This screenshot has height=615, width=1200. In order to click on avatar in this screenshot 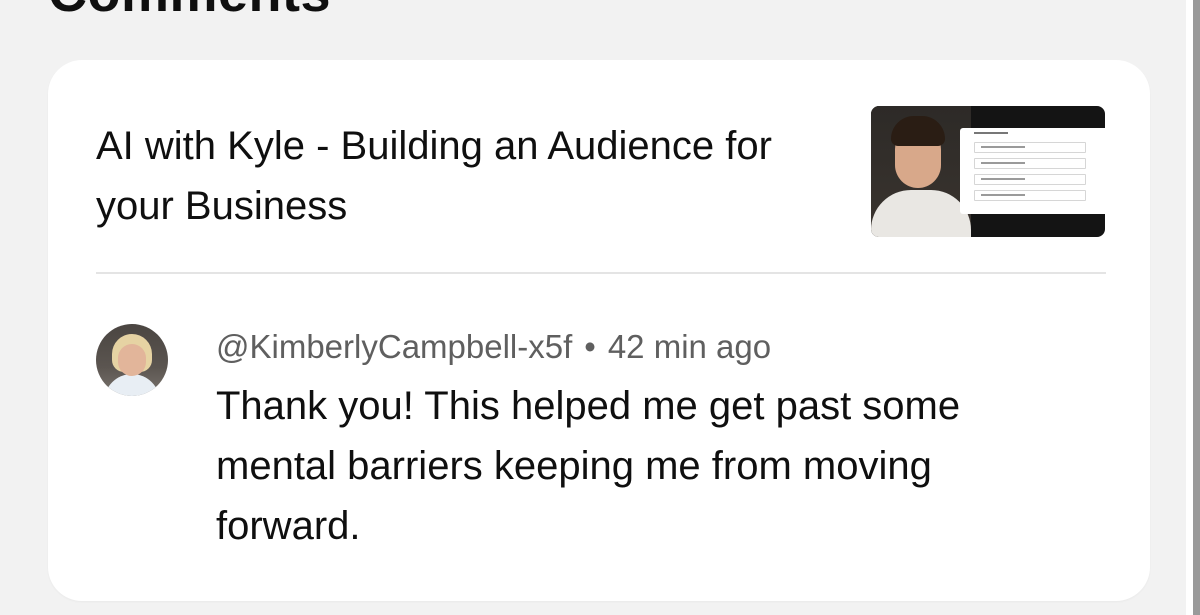, I will do `click(132, 360)`.